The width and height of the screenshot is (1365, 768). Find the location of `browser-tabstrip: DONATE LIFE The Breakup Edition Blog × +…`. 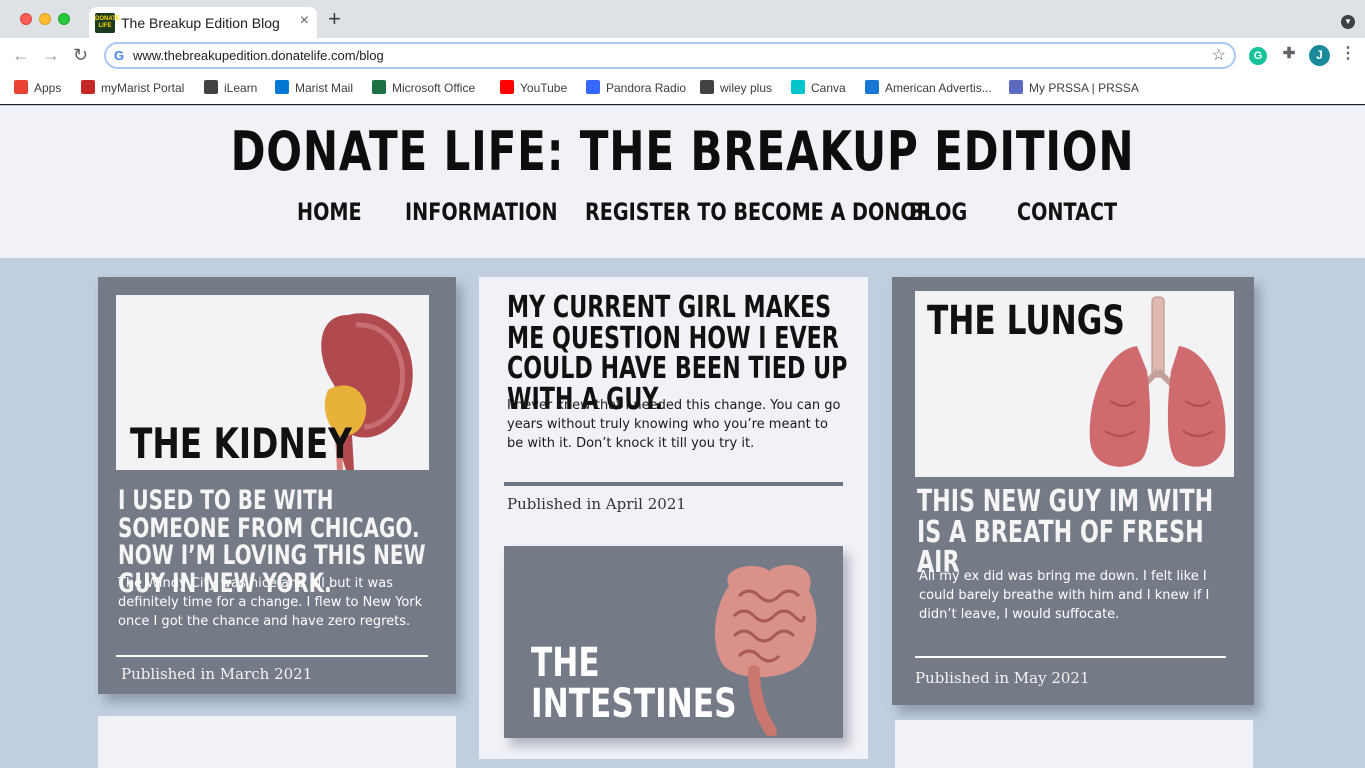

browser-tabstrip: DONATE LIFE The Breakup Edition Blog × +… is located at coordinates (682, 19).